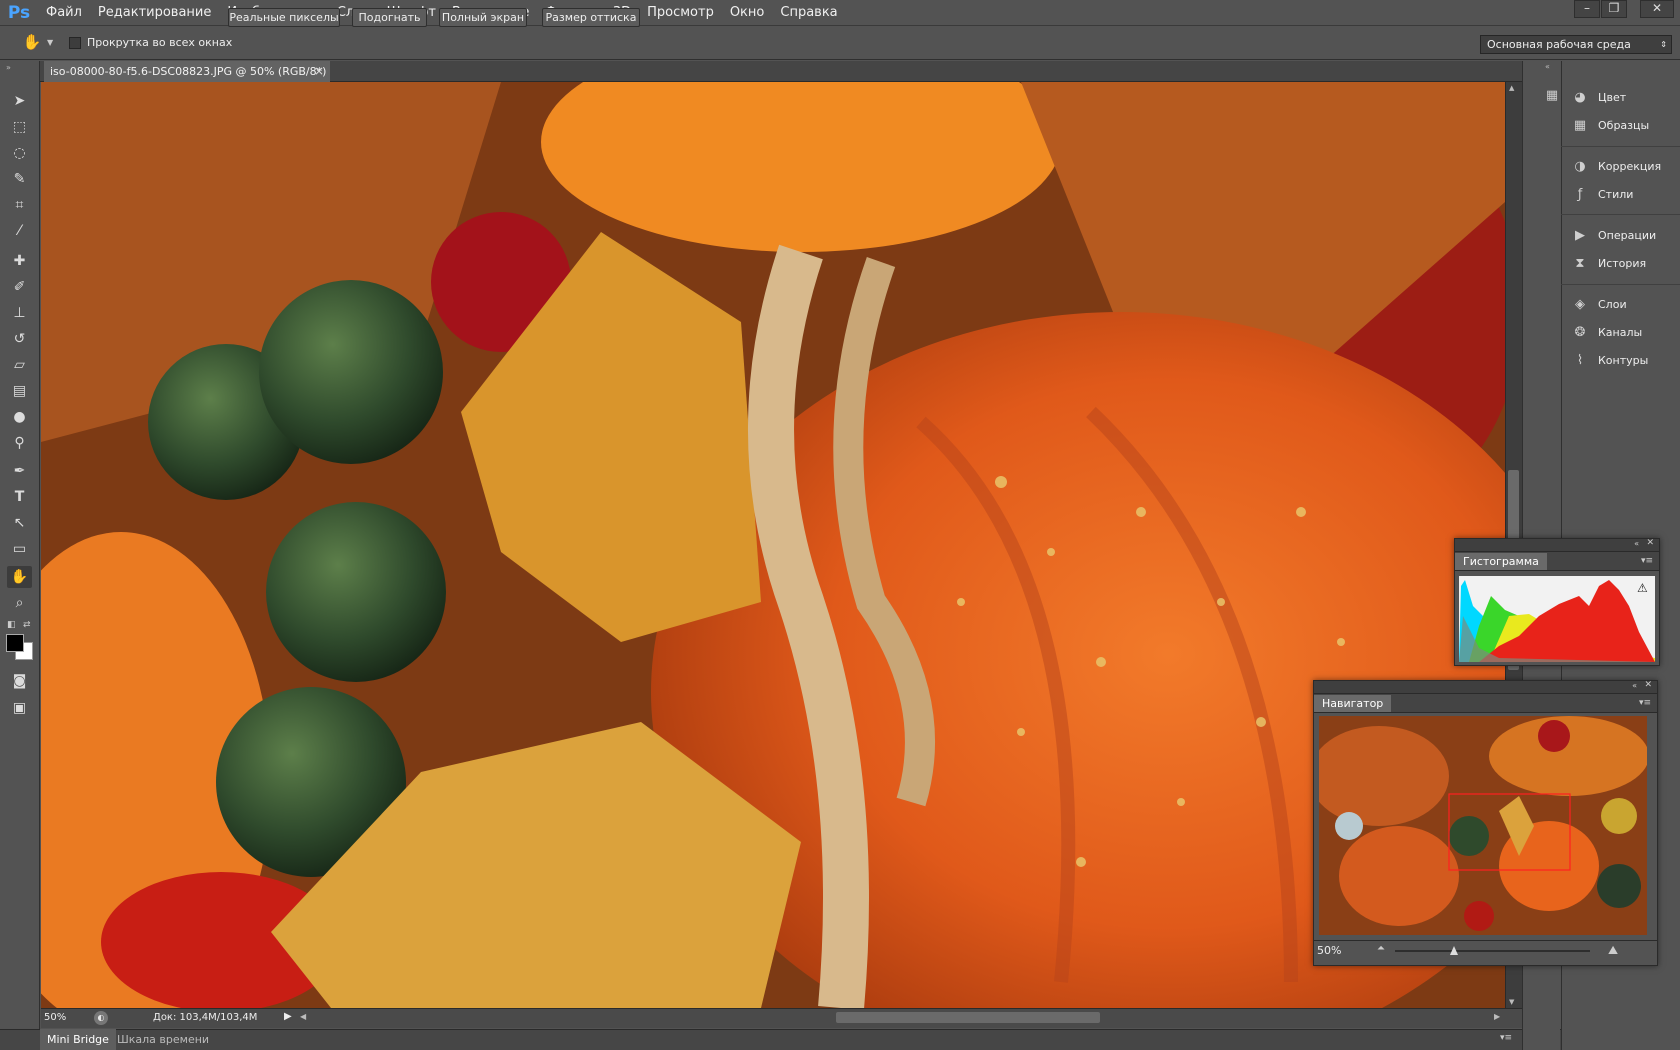 This screenshot has width=1680, height=1050. I want to click on fill-screen-button: Полный экран, so click(483, 17).